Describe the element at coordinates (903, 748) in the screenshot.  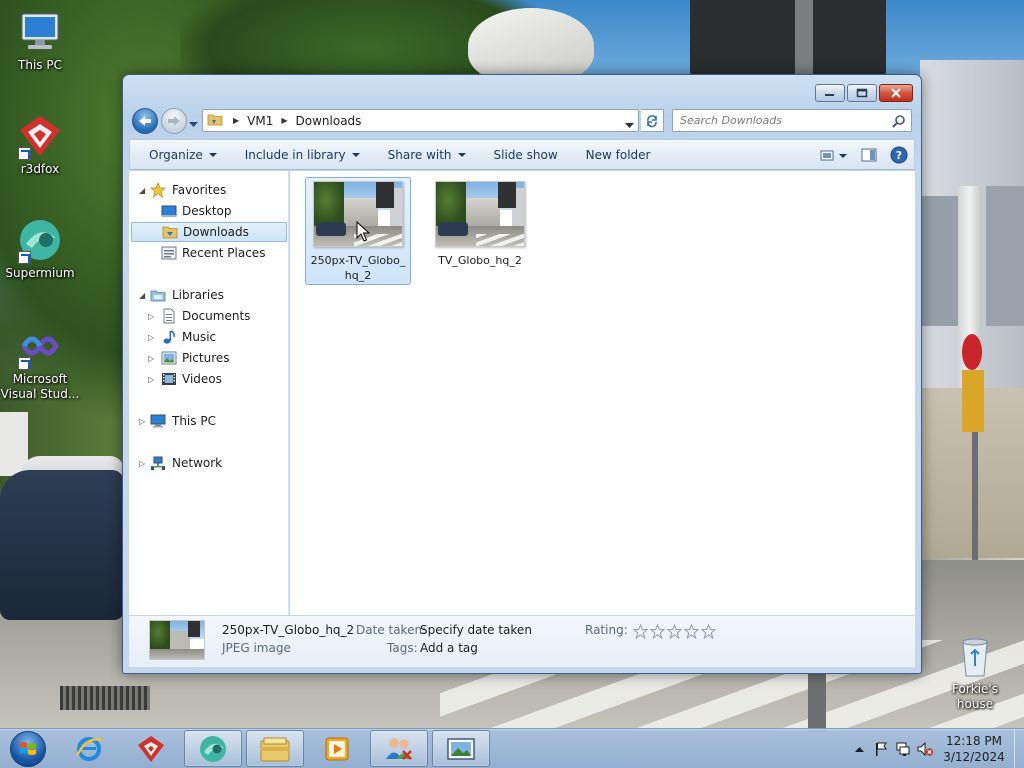
I see `network-status-button` at that location.